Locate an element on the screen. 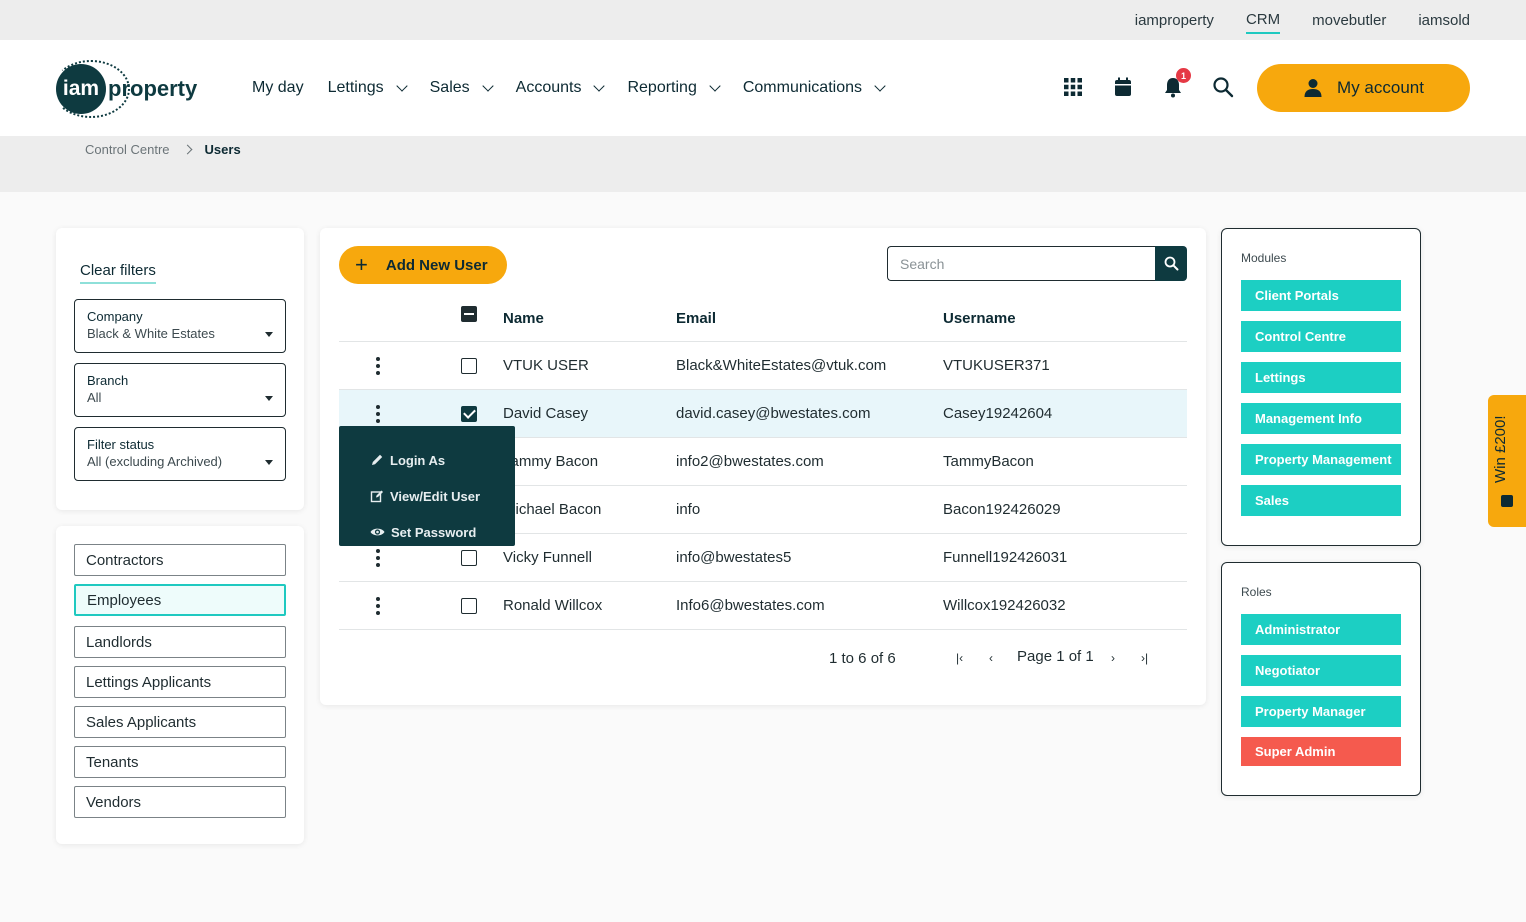 This screenshot has width=1526, height=922. my-account-button: My account is located at coordinates (1363, 88).